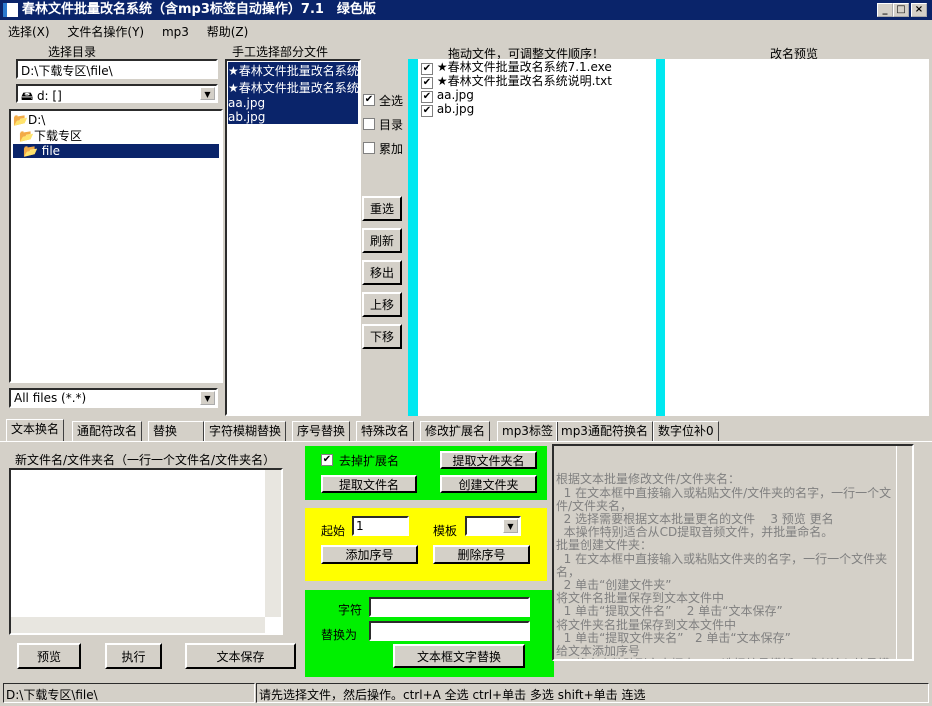 Image resolution: width=932 pixels, height=706 pixels. Describe the element at coordinates (488, 460) in the screenshot. I see `get-folder-names-button: 提取文件夹名` at that location.